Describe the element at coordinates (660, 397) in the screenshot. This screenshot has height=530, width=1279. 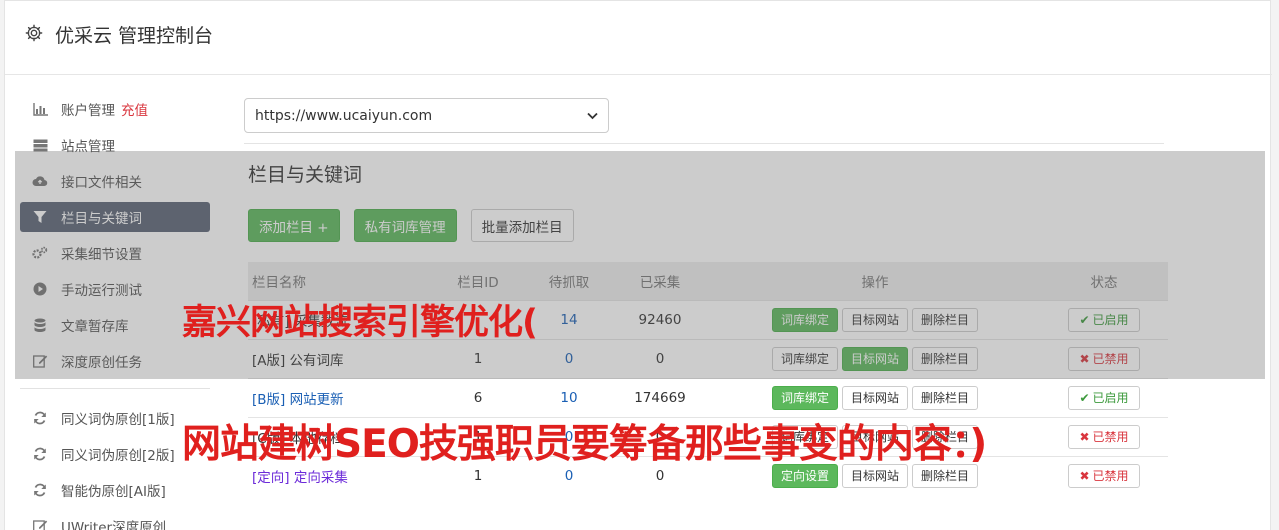
I see `column-collected: 174669` at that location.